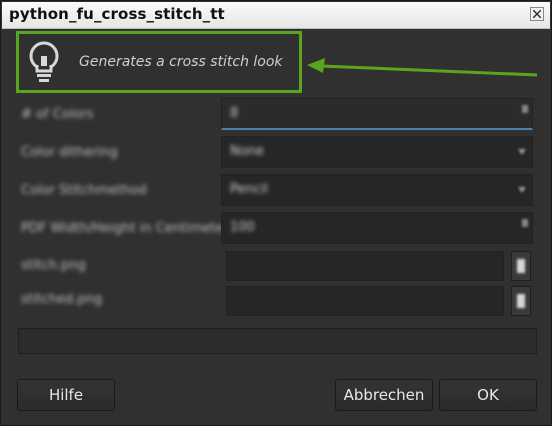 The image size is (552, 426). I want to click on close-icon, so click(537, 14).